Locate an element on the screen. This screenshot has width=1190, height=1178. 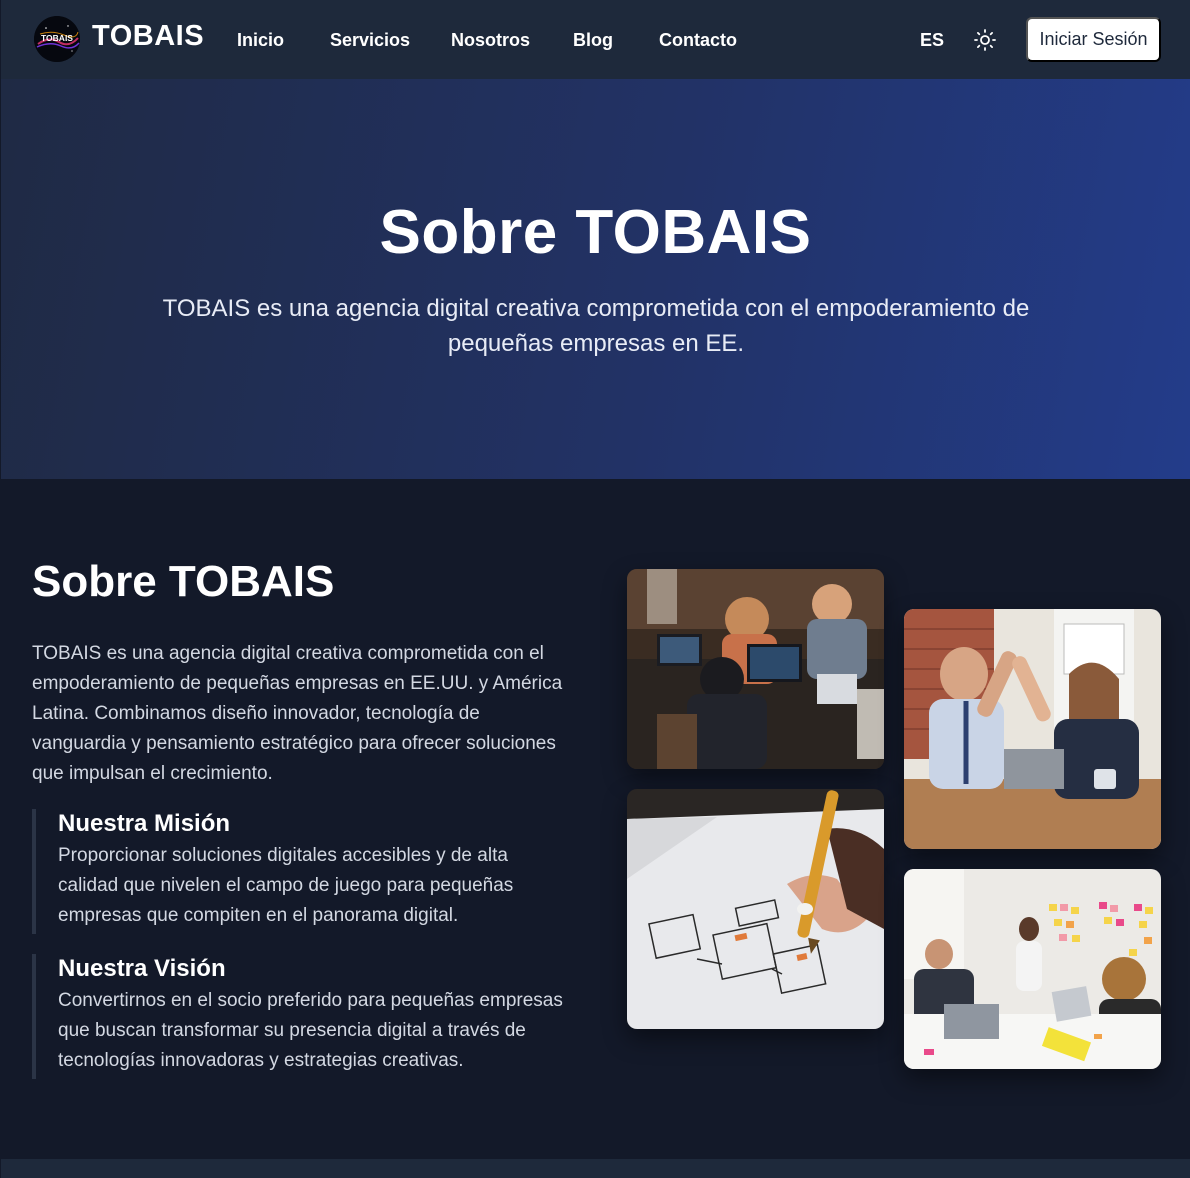
login-button: Iniciar Sesión is located at coordinates (1093, 39).